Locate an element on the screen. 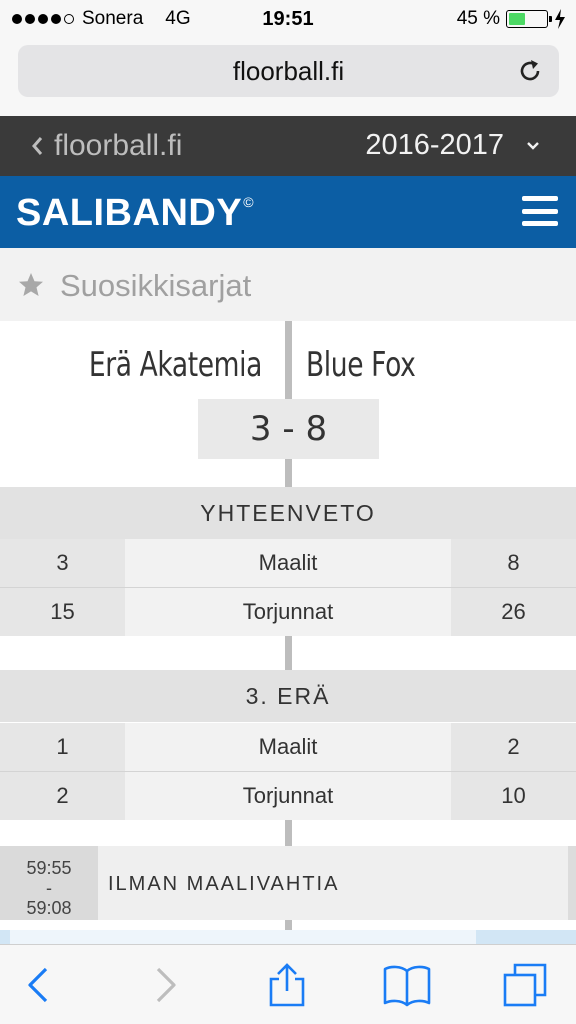 The width and height of the screenshot is (576, 1024). home-value: 3 is located at coordinates (62, 563).